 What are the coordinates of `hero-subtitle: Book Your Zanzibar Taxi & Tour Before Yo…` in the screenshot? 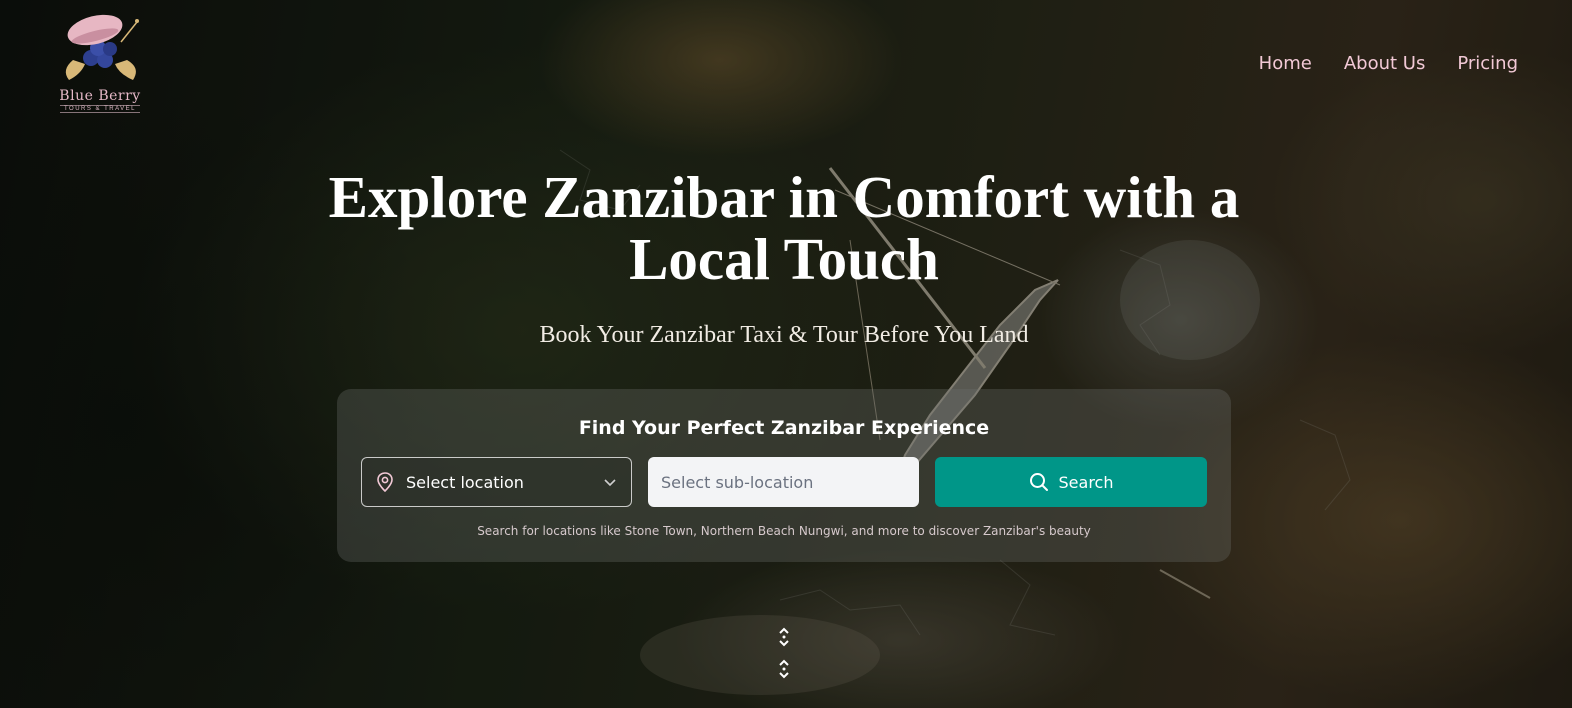 It's located at (784, 335).